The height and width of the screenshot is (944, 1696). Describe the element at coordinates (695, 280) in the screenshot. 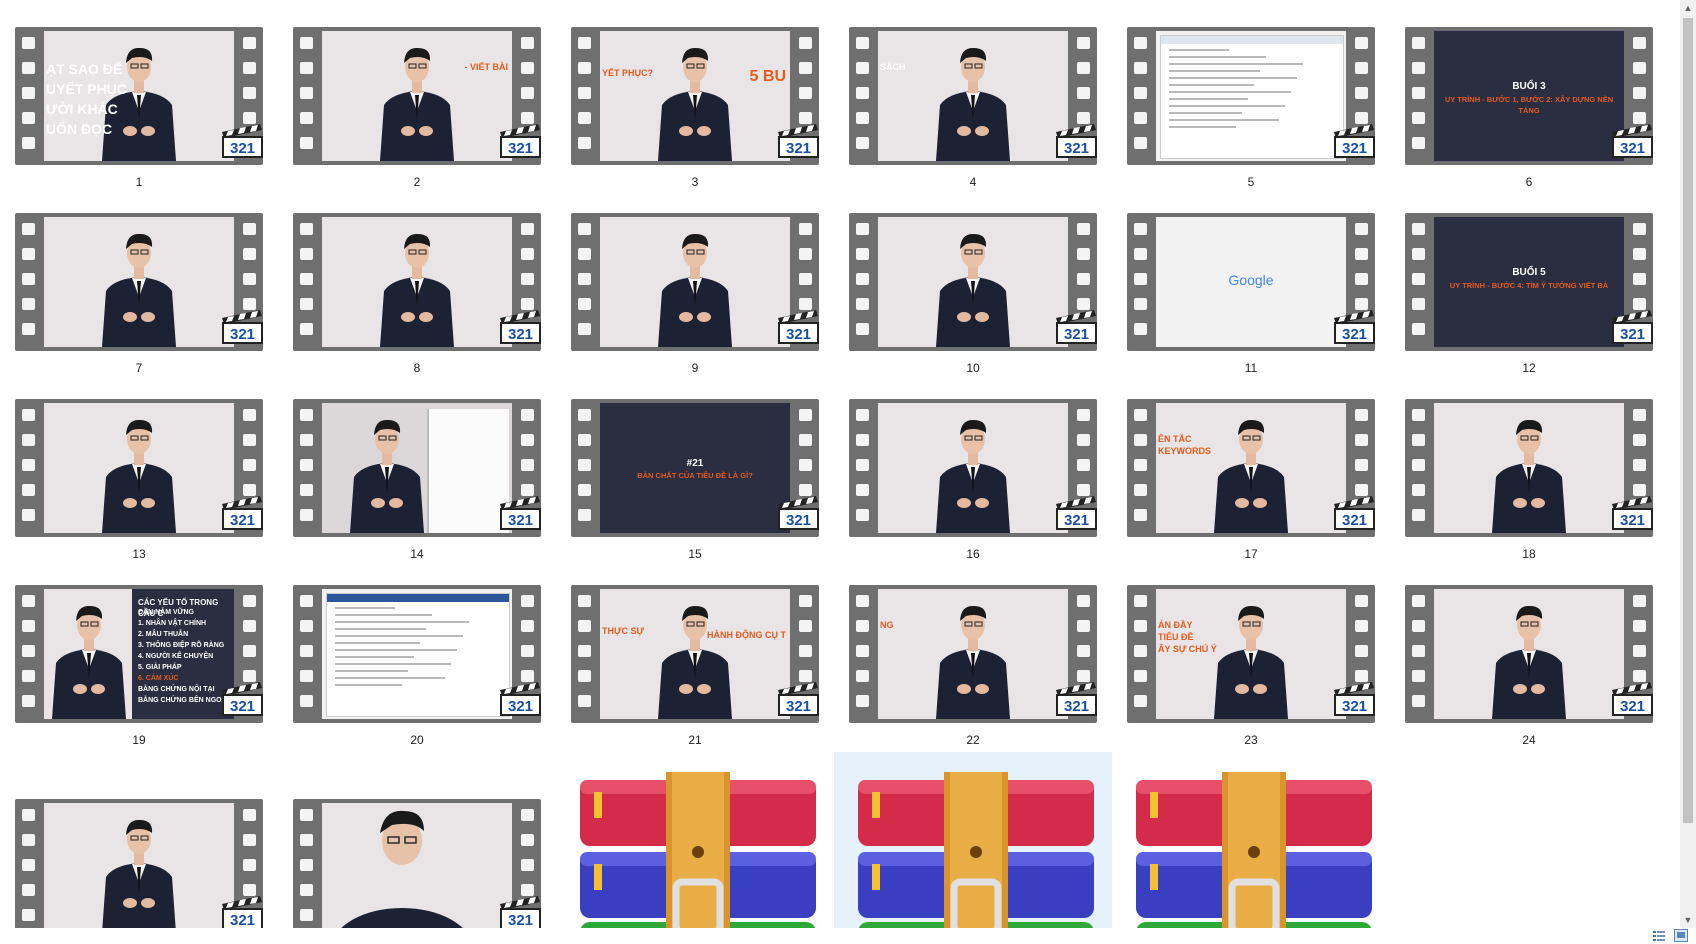

I see `thumbnail-tile-9: 321 9` at that location.